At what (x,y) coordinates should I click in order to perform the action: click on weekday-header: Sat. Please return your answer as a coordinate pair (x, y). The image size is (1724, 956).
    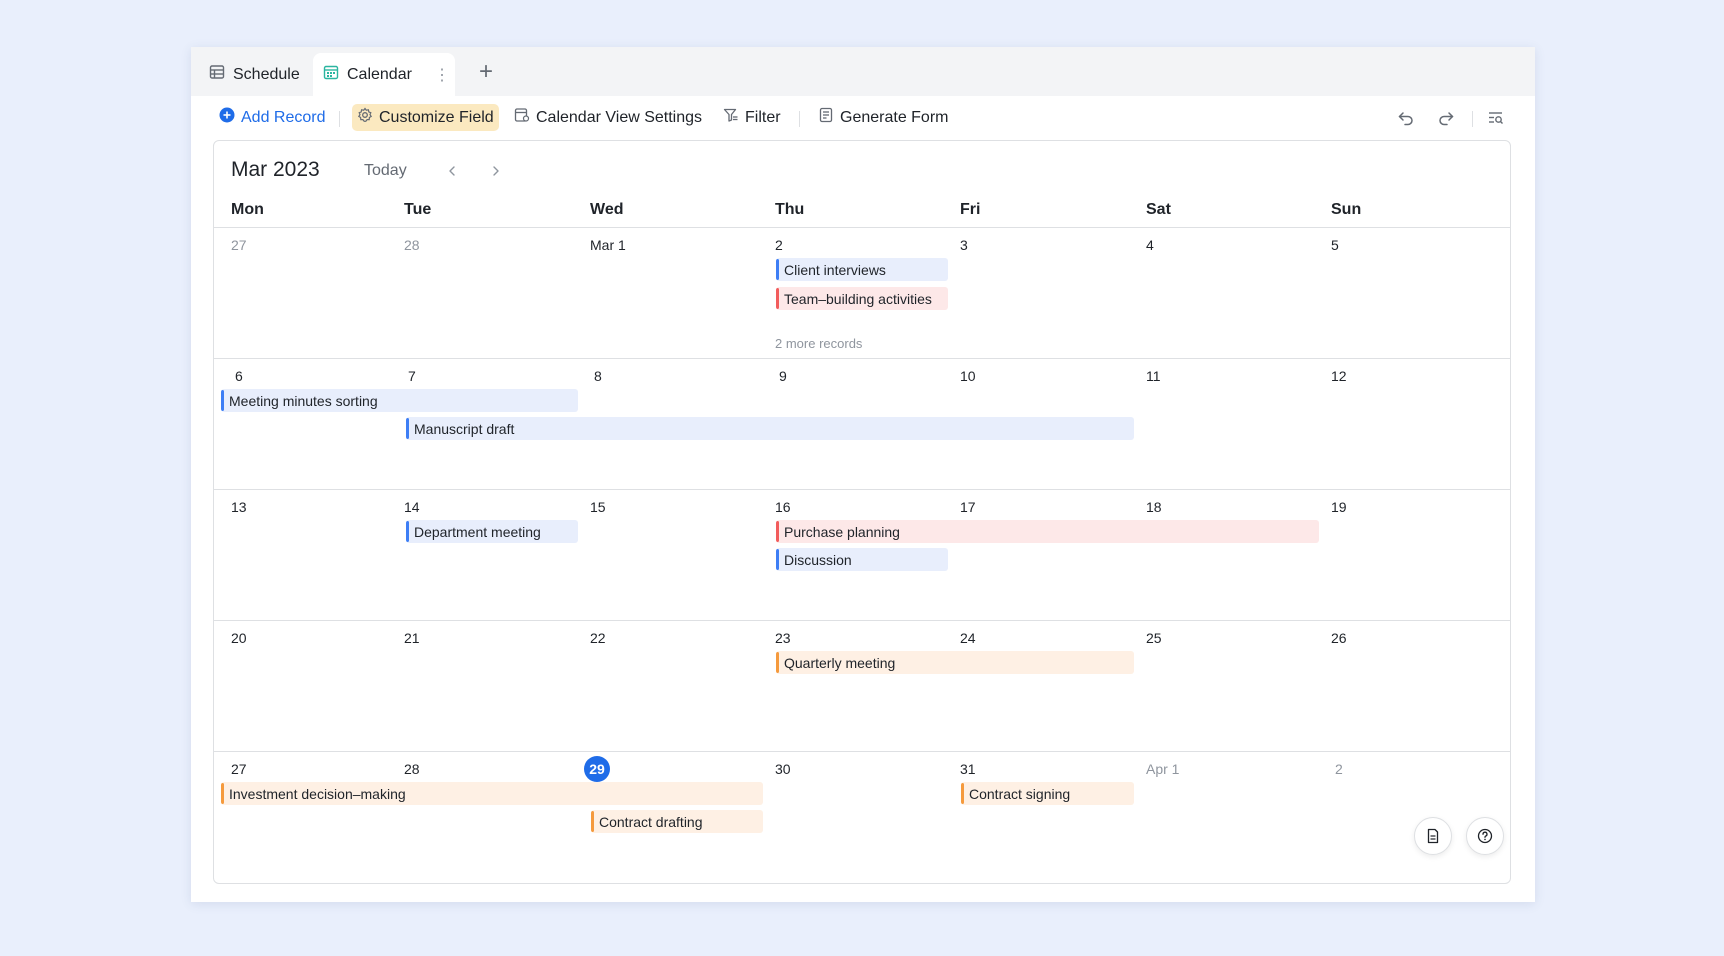
    Looking at the image, I should click on (1158, 209).